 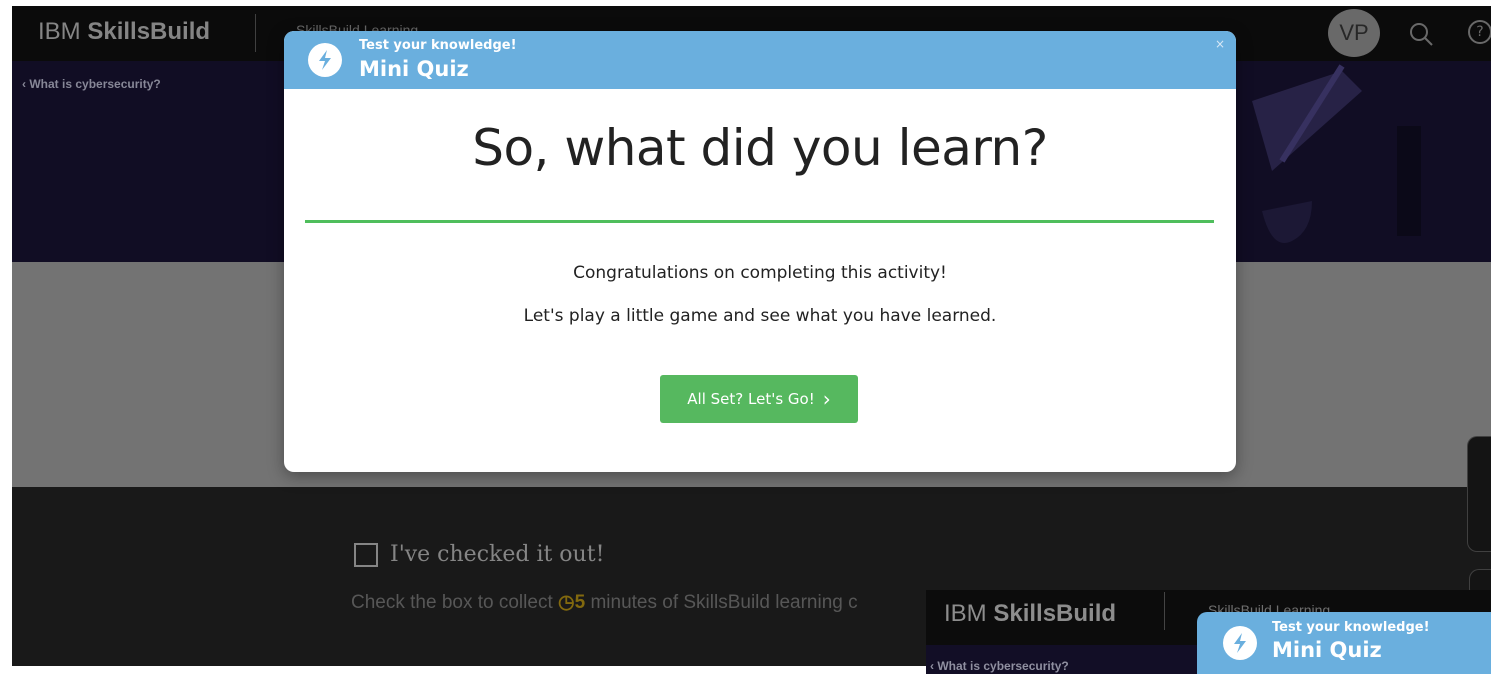 I want to click on thumbnail-brand: IBM SkillsBuild, so click(x=1030, y=614).